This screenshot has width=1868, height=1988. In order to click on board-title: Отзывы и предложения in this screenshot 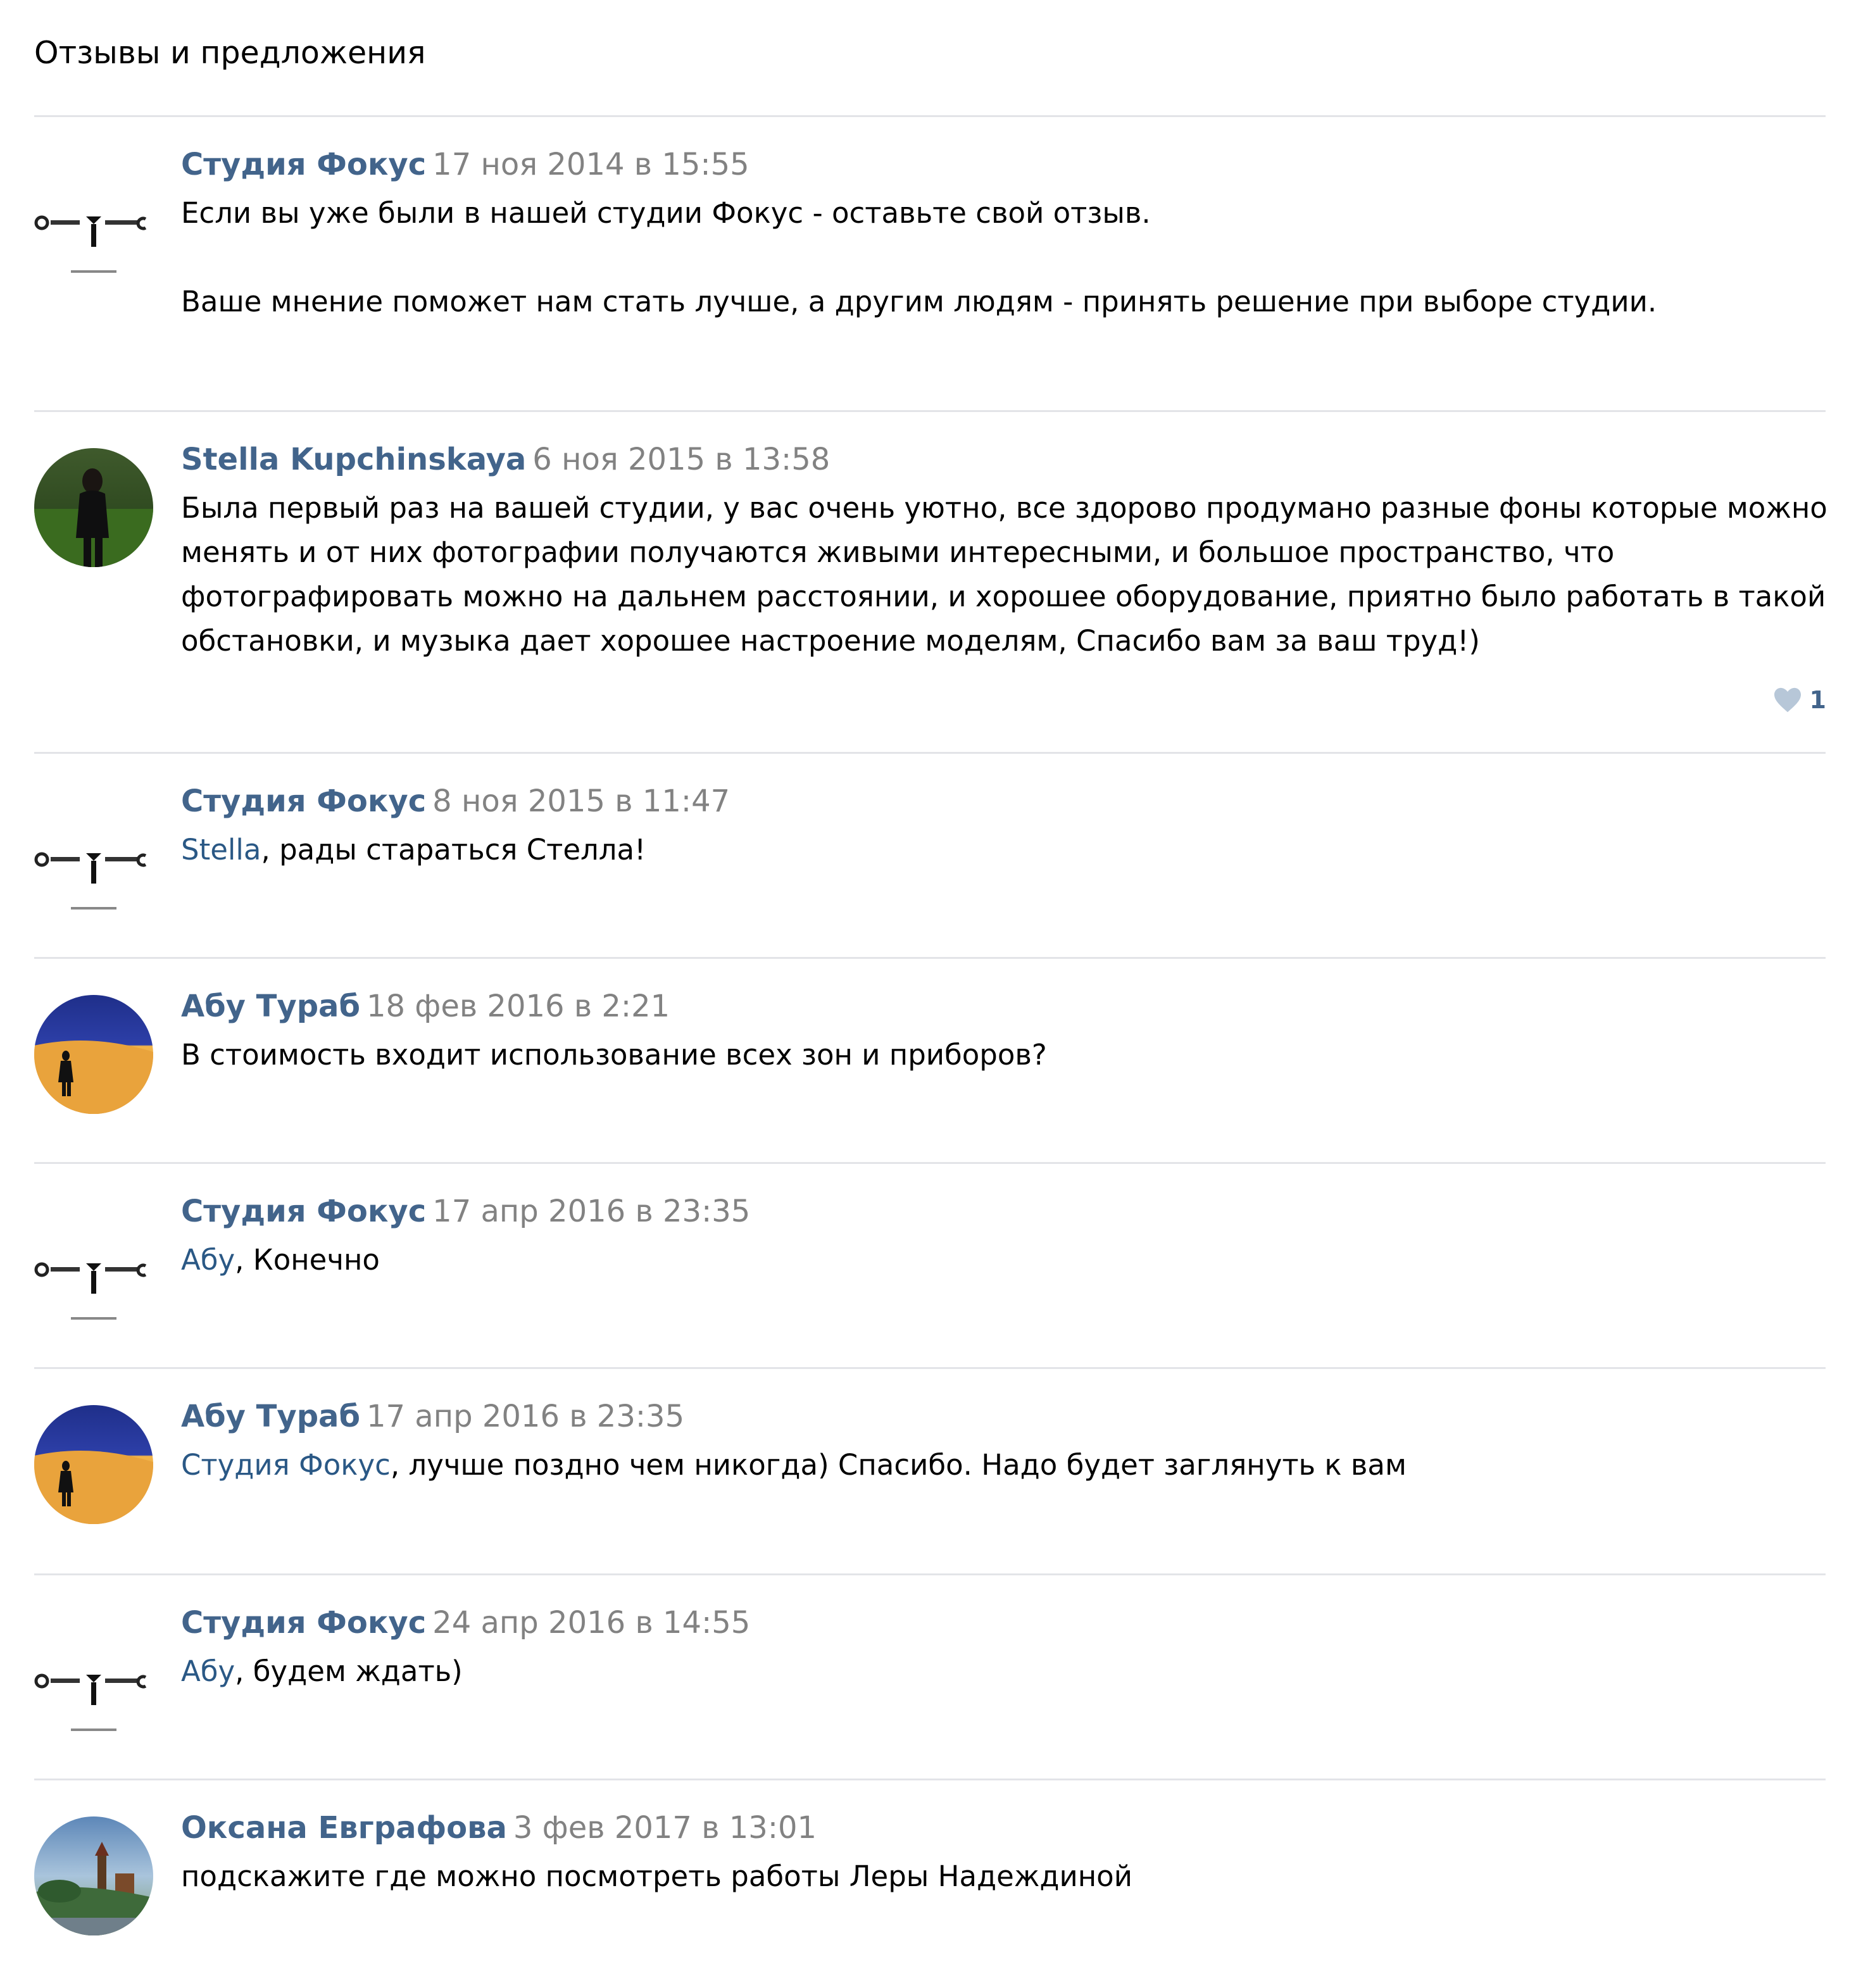, I will do `click(230, 53)`.